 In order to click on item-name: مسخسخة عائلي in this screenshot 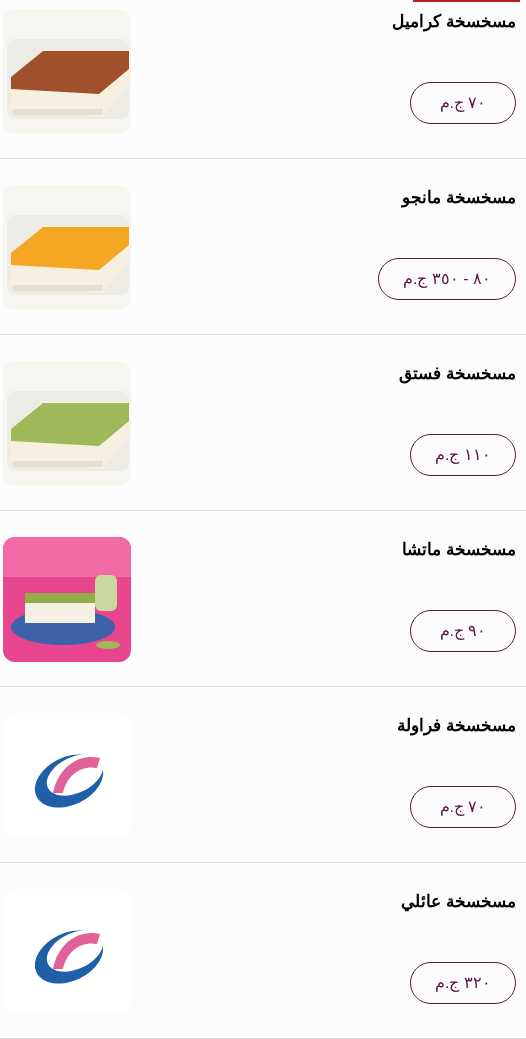, I will do `click(458, 902)`.